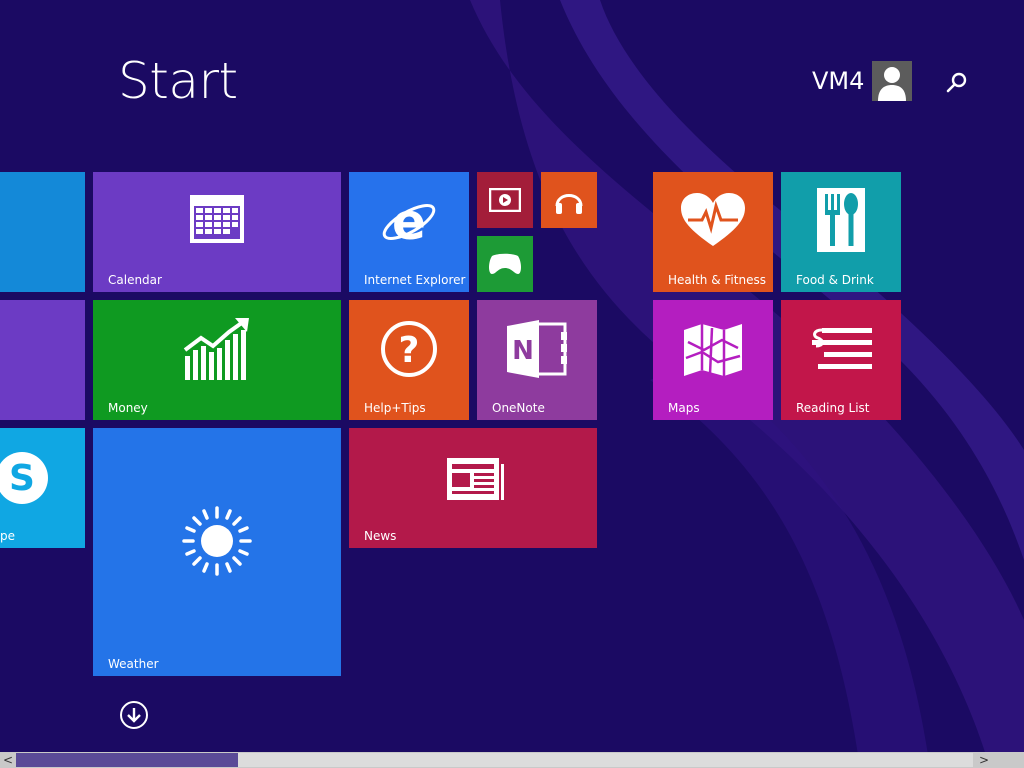 This screenshot has height=768, width=1024. I want to click on internet-explorer-icon: e, so click(409, 222).